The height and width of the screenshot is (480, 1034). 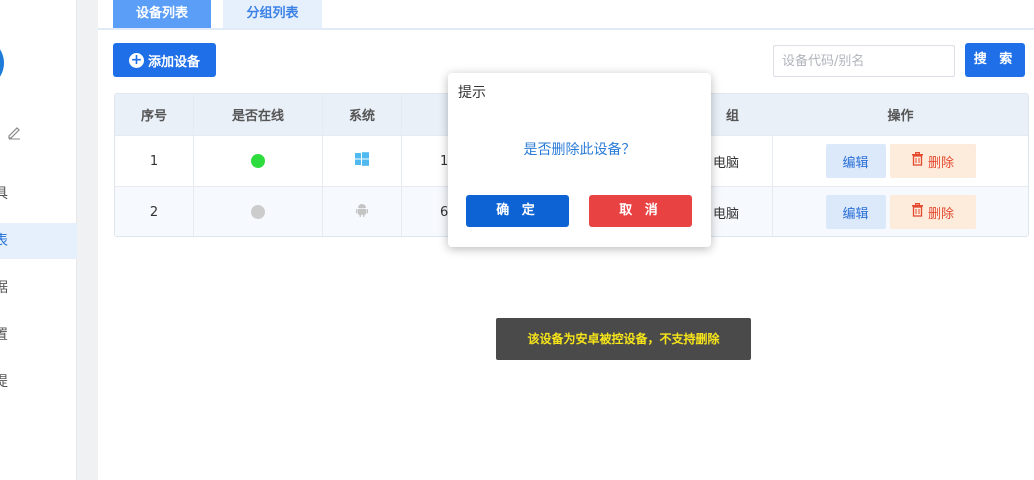 I want to click on confirm-button: 确 定, so click(x=517, y=211).